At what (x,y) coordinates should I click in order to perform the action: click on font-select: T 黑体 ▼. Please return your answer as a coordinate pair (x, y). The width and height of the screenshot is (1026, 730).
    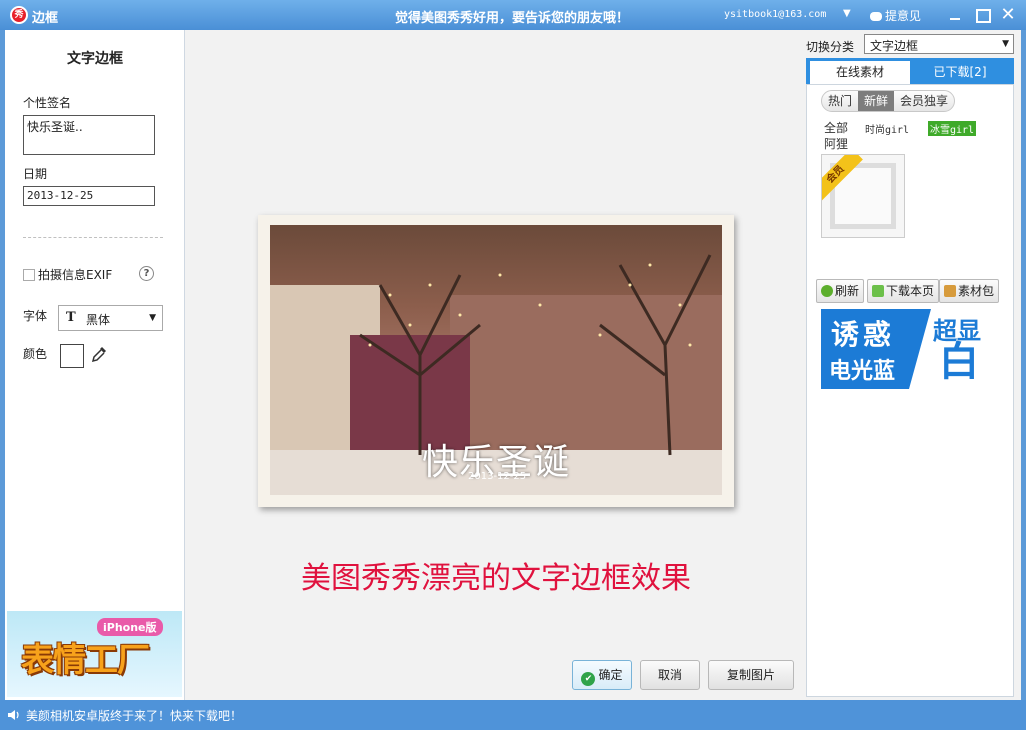
    Looking at the image, I should click on (110, 318).